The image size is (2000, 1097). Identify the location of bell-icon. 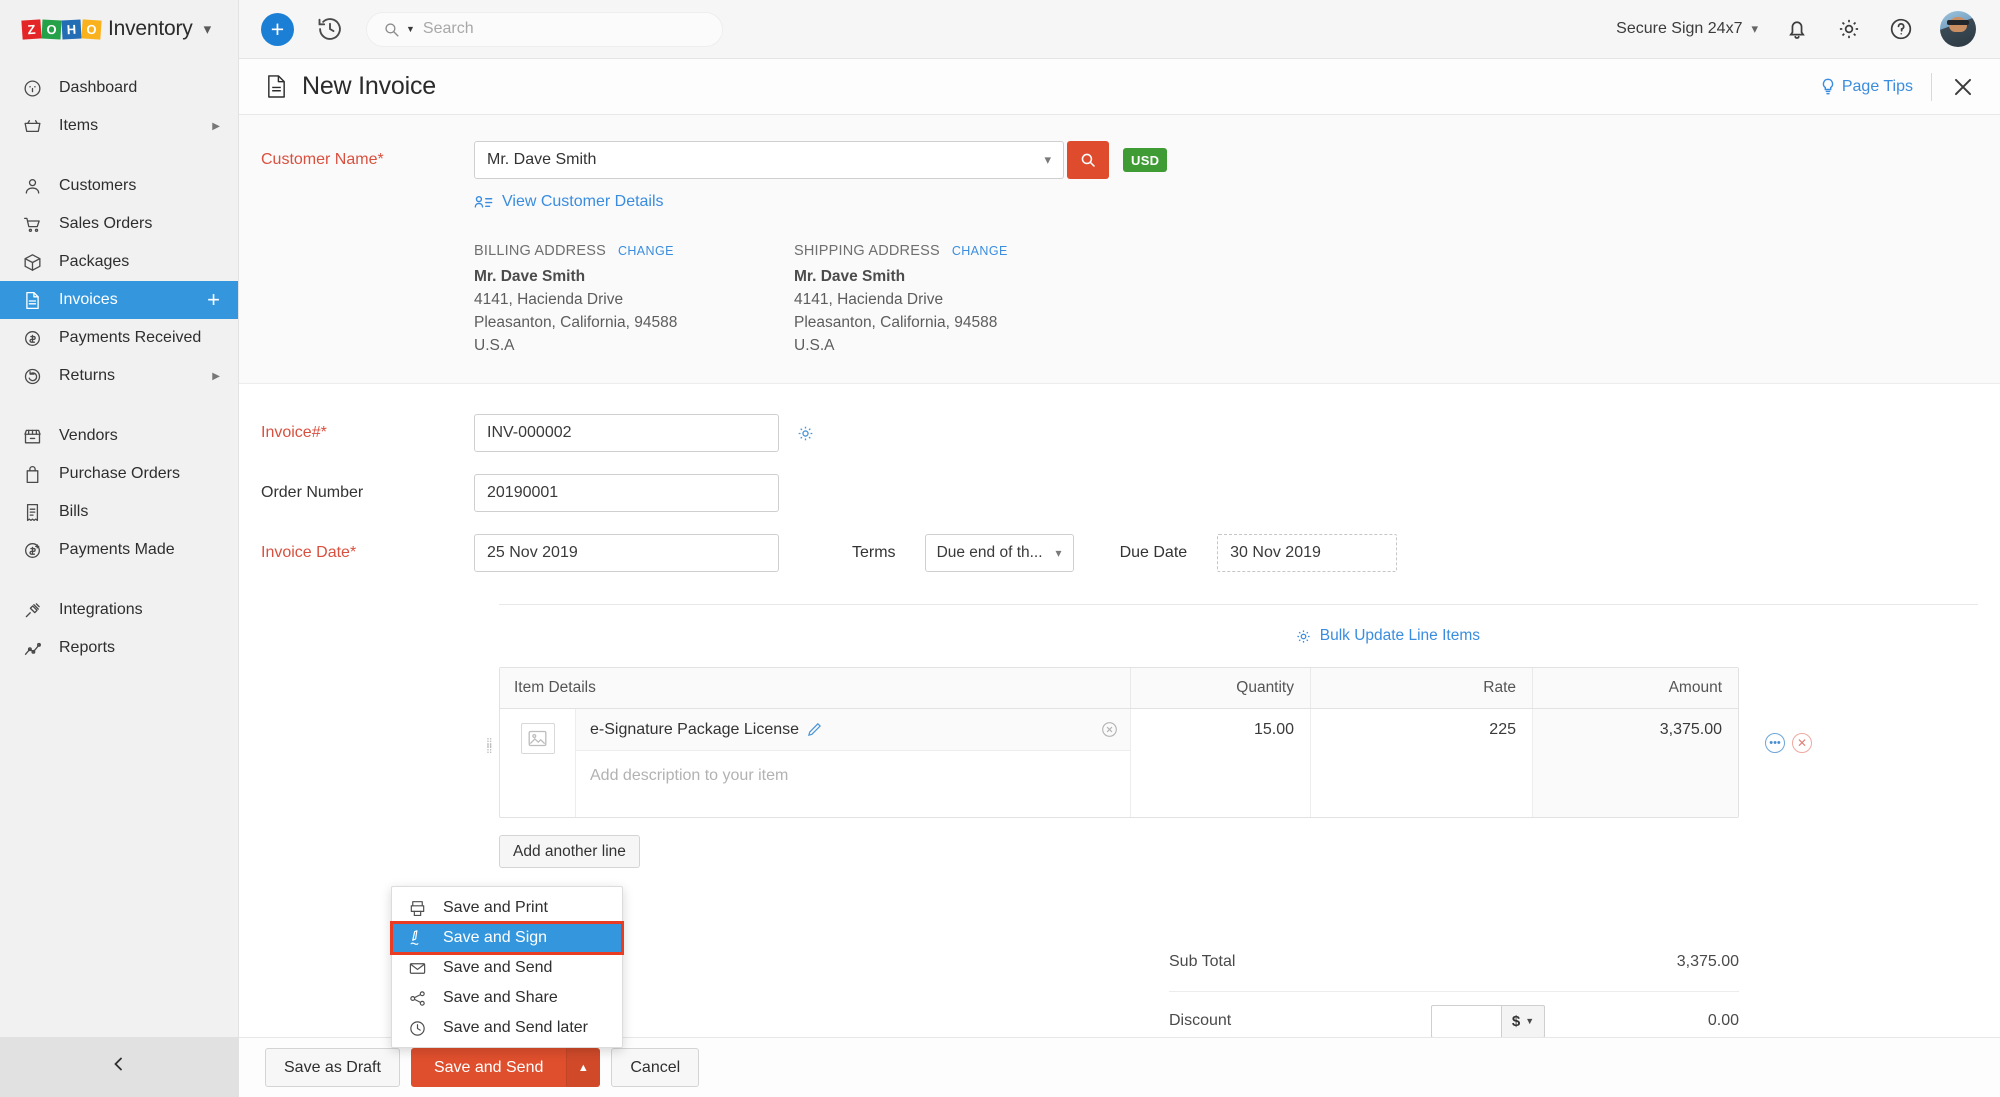
(1797, 29).